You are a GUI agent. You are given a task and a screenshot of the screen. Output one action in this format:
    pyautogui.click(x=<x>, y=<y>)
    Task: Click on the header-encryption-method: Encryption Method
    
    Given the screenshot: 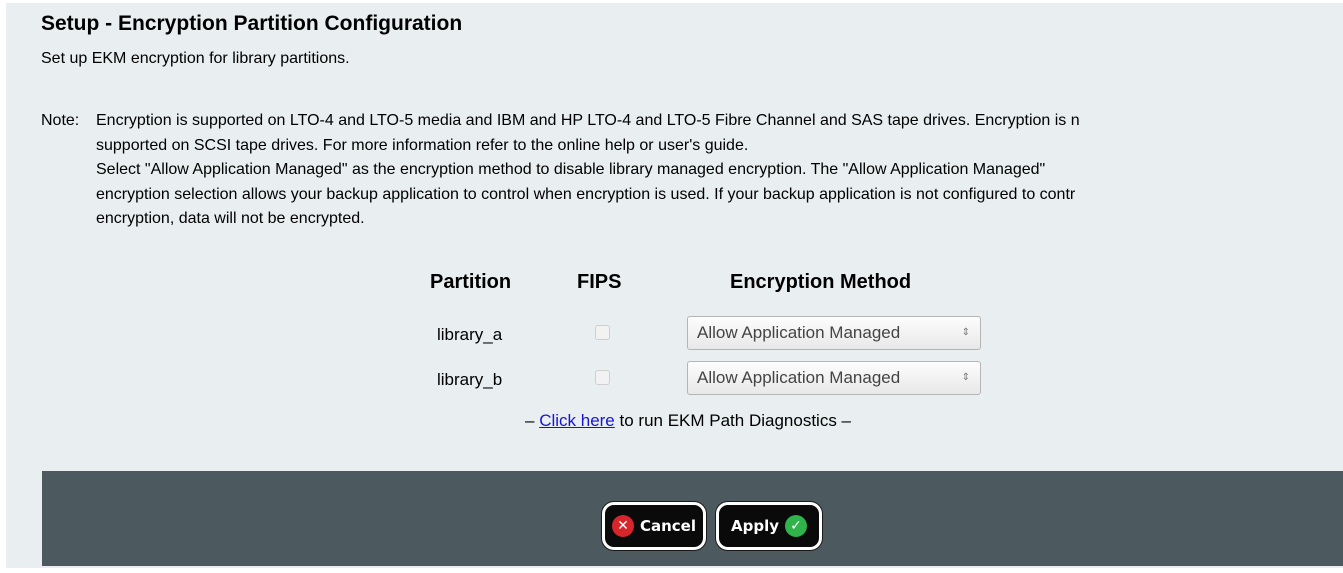 What is the action you would take?
    pyautogui.click(x=821, y=282)
    